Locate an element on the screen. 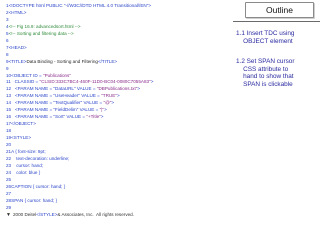  code-line: 2<HTML> is located at coordinates (117, 13).